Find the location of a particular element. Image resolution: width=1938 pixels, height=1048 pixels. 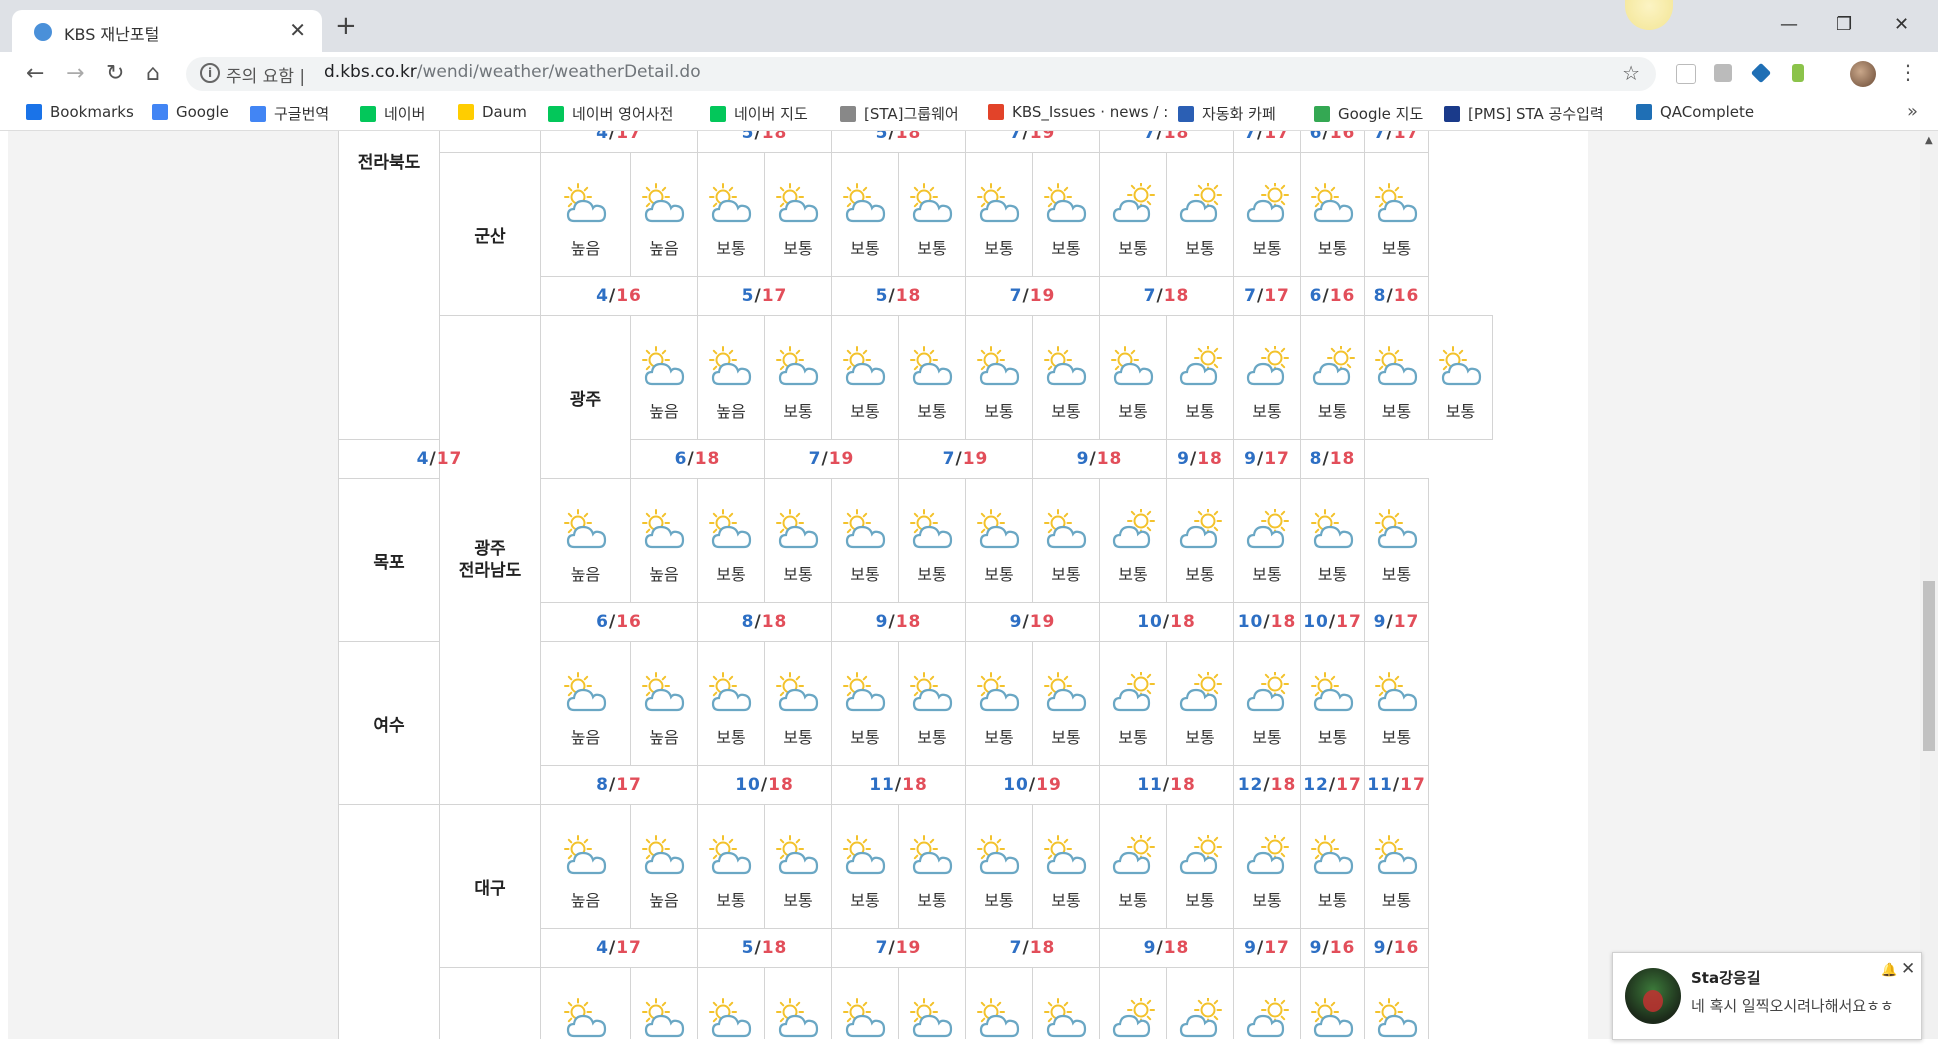

city-cell: 대구 is located at coordinates (490, 886).